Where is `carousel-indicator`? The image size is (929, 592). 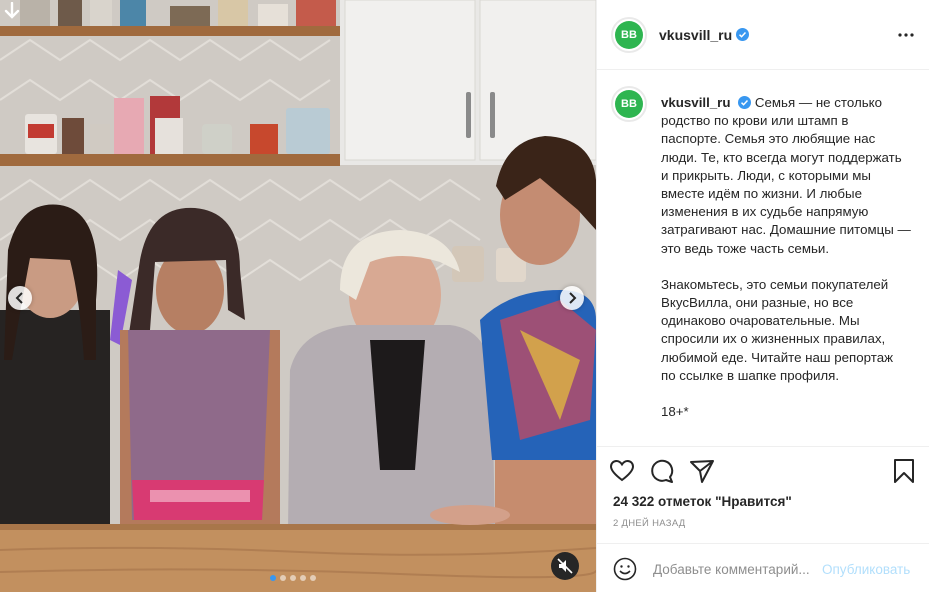
carousel-indicator is located at coordinates (293, 578).